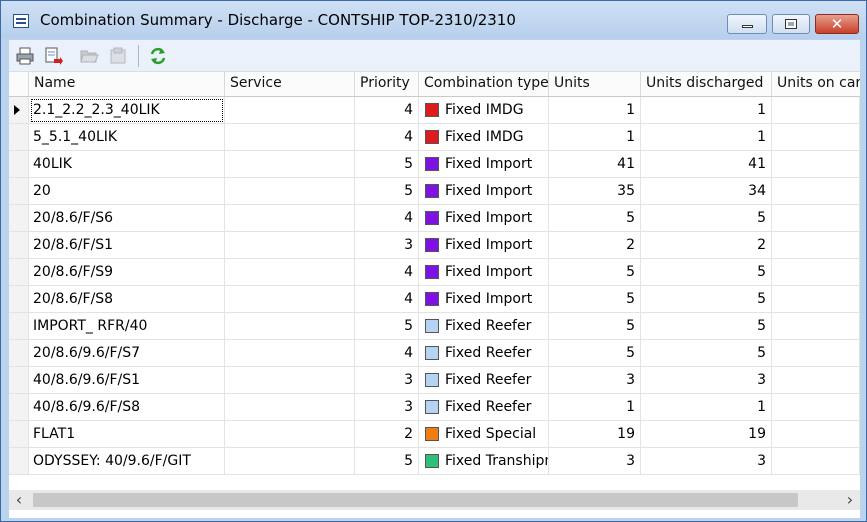  I want to click on cell-name: 20/8.6/9.6/F/S7, so click(127, 353).